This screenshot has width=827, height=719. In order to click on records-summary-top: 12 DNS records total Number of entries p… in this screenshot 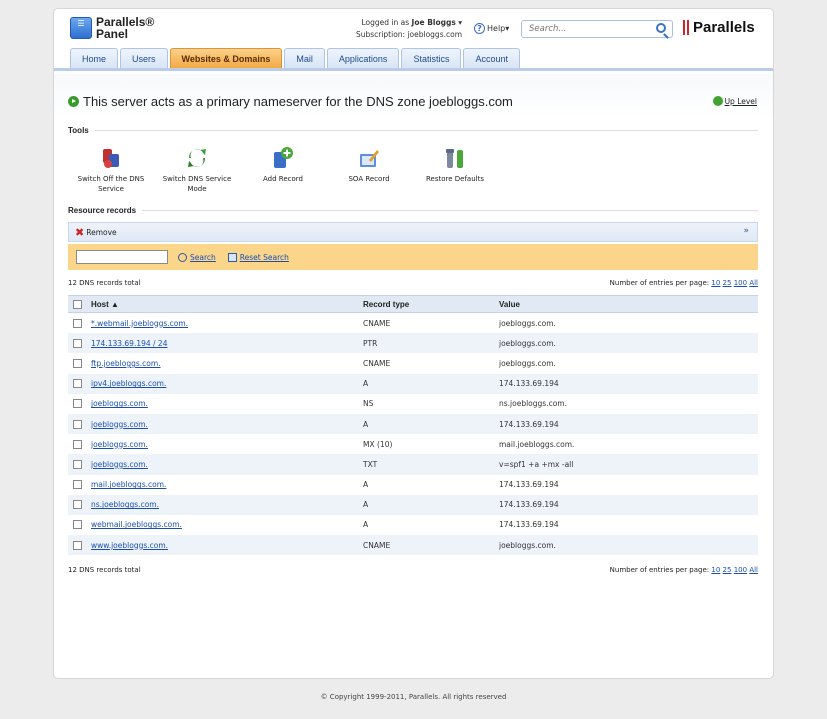, I will do `click(413, 283)`.